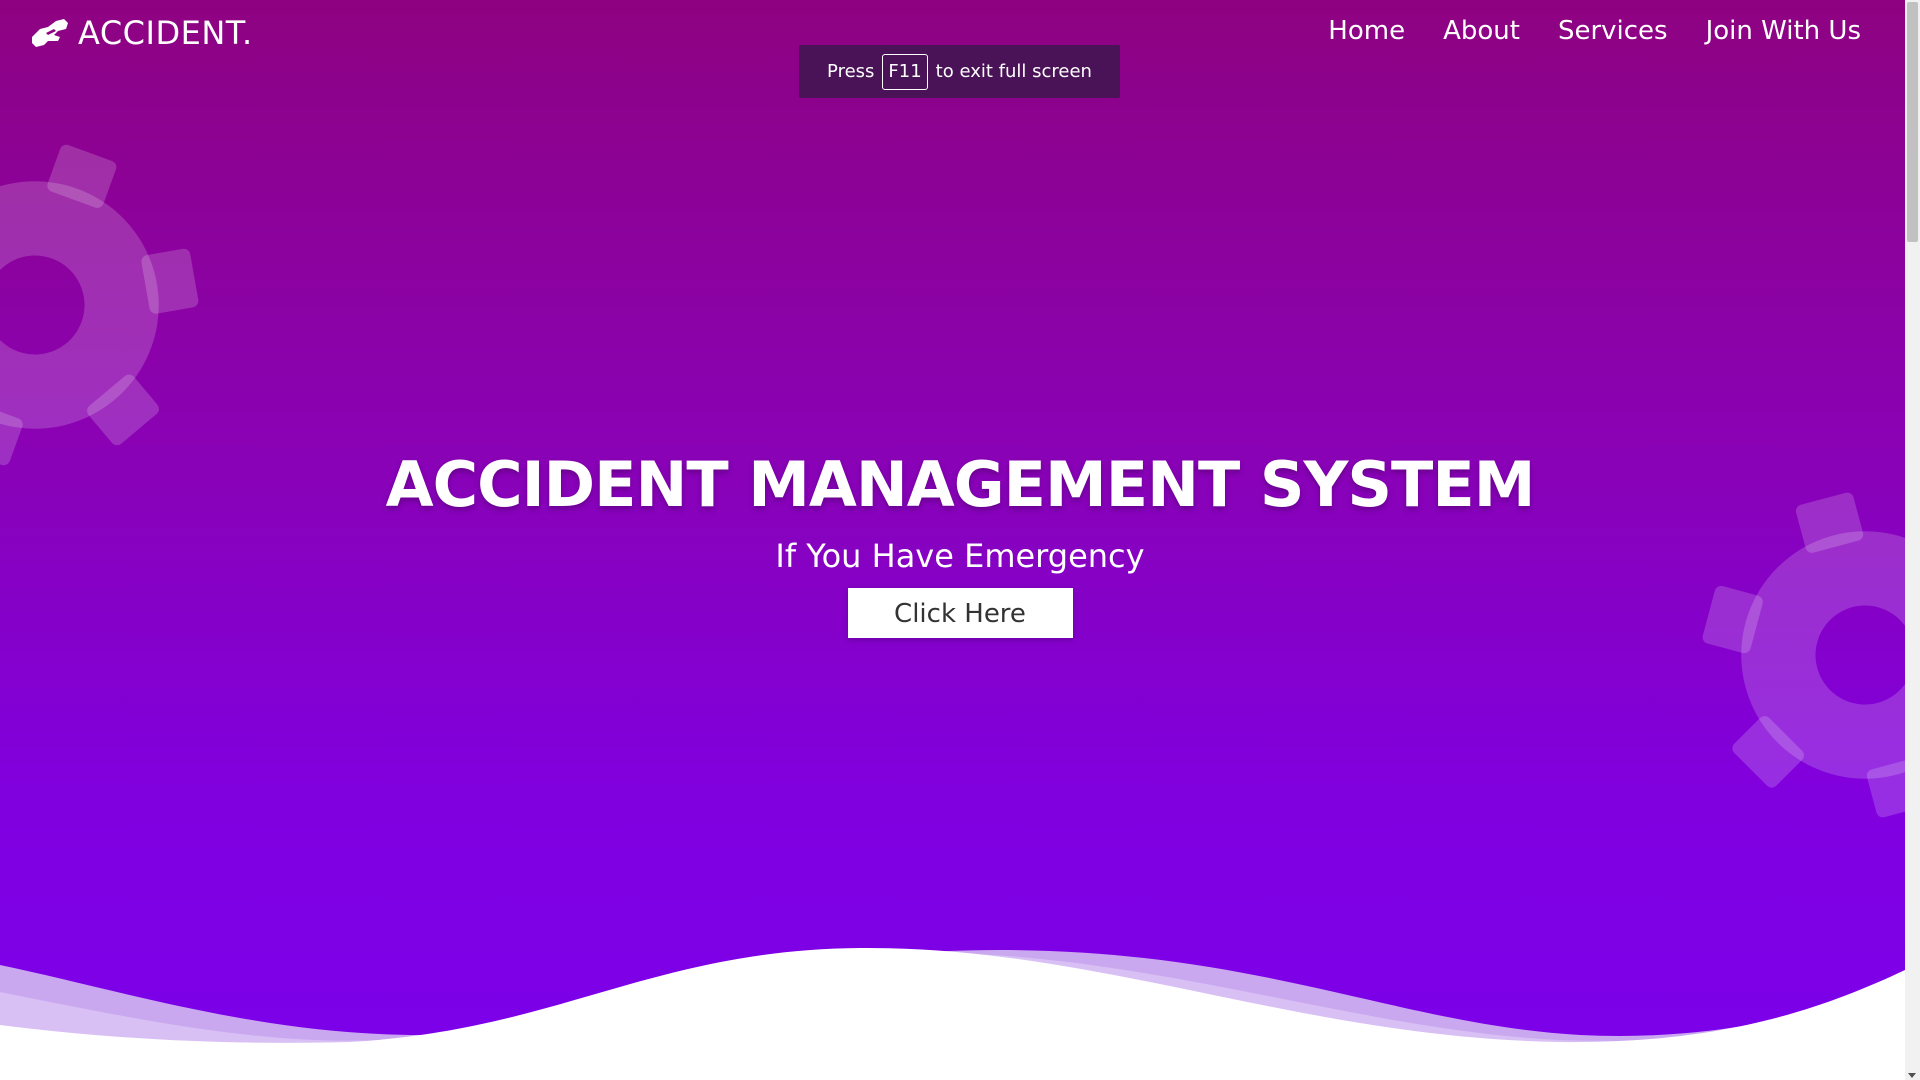  Describe the element at coordinates (50, 33) in the screenshot. I see `handshake-icon` at that location.